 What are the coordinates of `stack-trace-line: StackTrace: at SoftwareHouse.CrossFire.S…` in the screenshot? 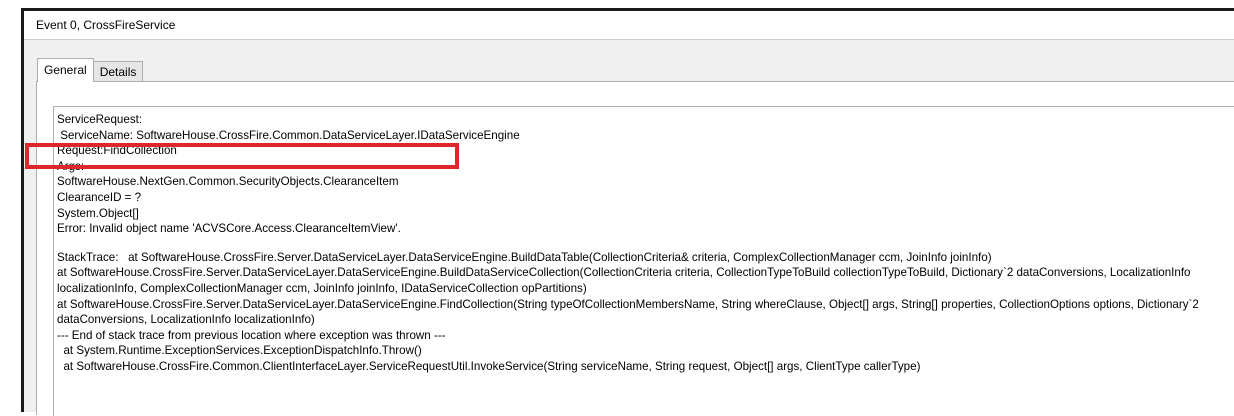 It's located at (524, 257).